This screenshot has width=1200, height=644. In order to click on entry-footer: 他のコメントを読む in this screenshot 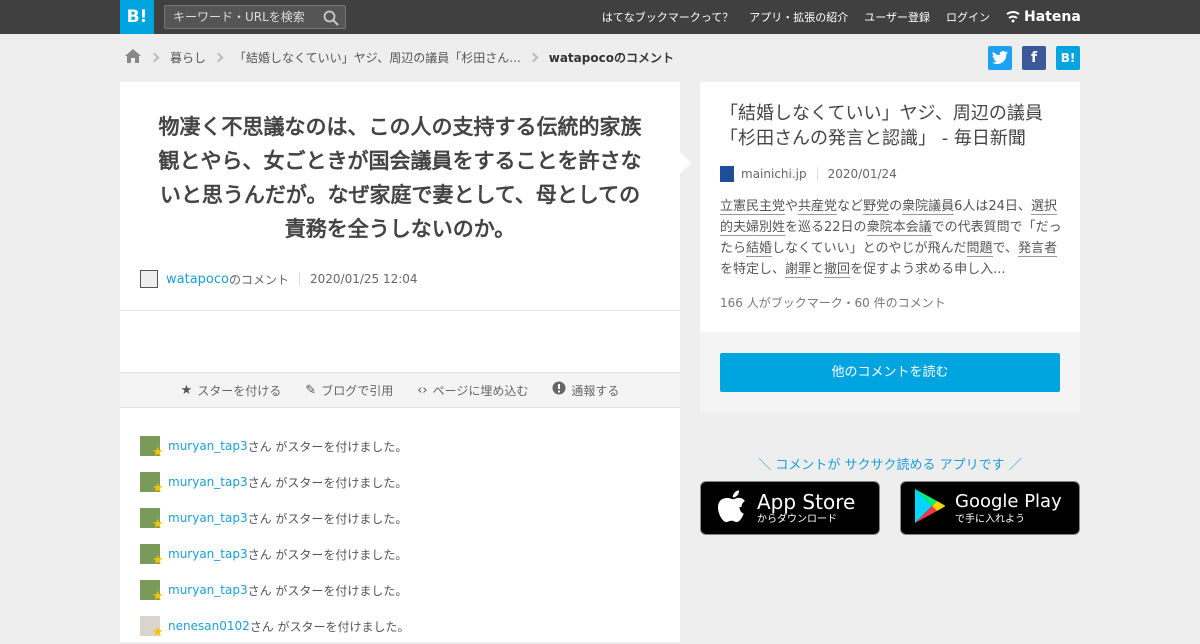, I will do `click(890, 372)`.